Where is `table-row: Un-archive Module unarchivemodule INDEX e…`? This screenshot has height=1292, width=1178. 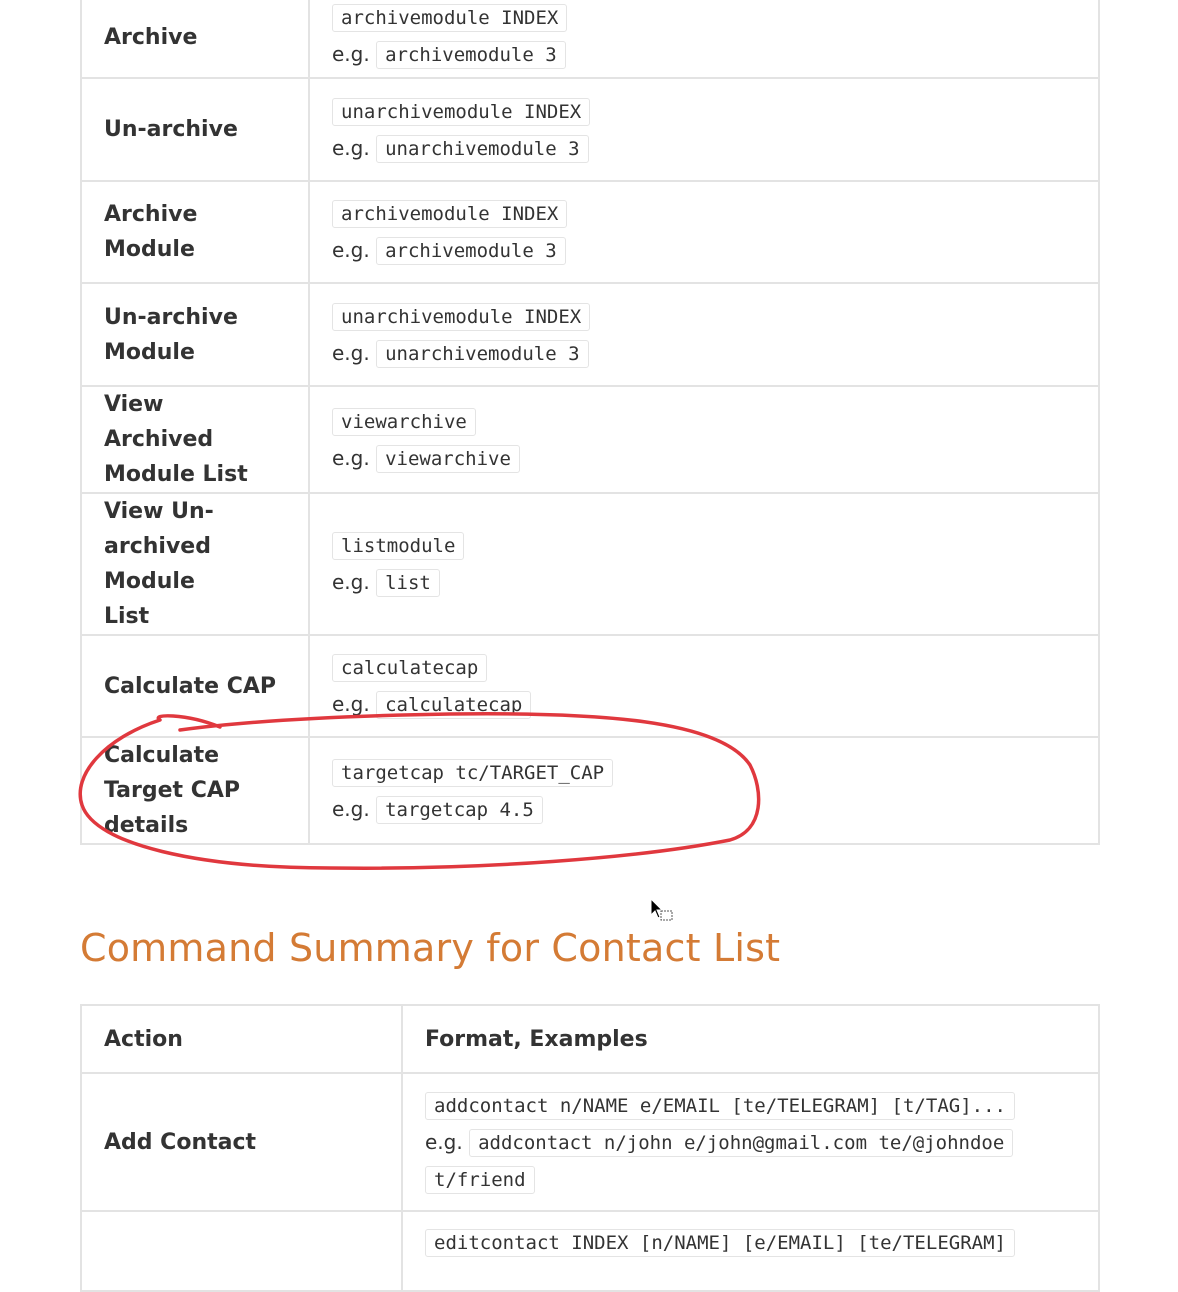
table-row: Un-archive Module unarchivemodule INDEX e… is located at coordinates (590, 334).